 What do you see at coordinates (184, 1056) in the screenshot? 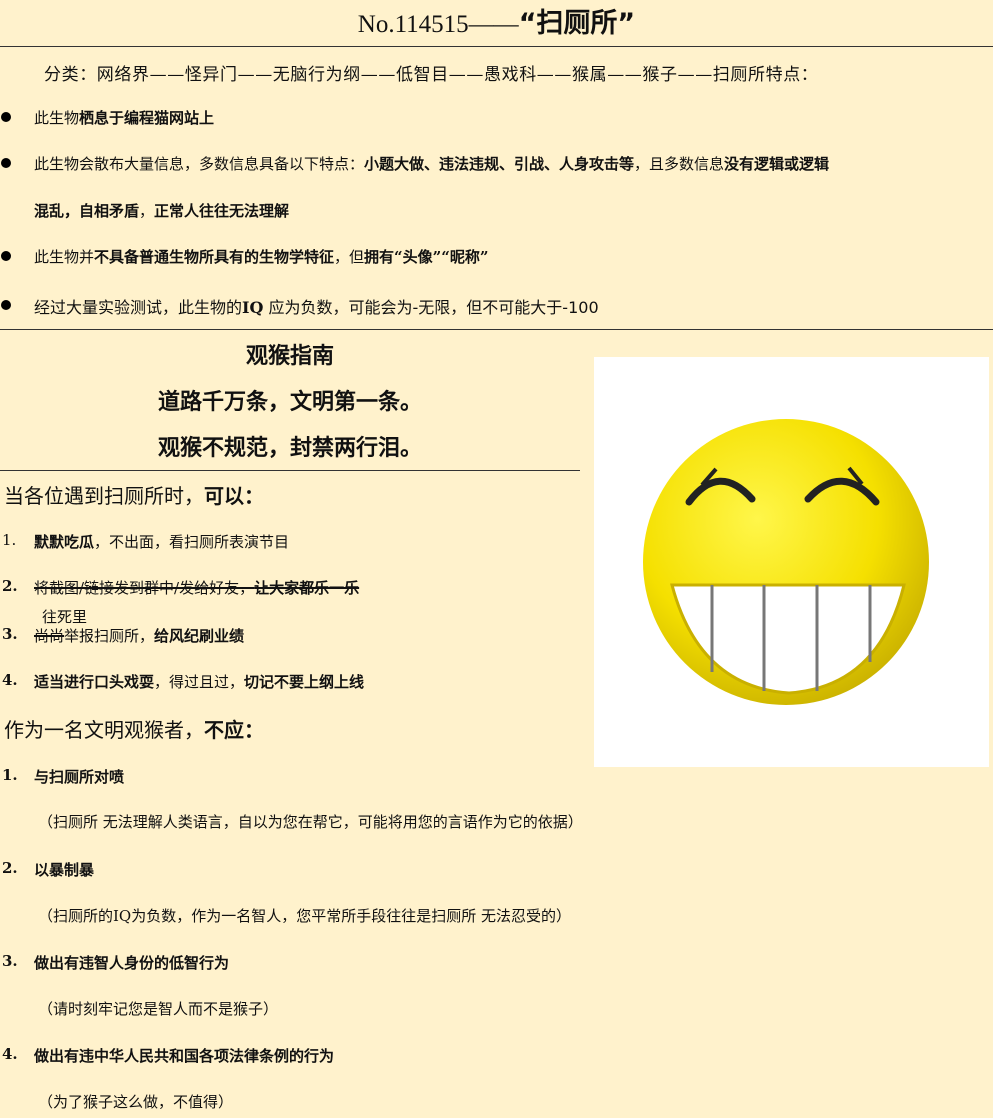
I see `should-not-item-4: 做出有违中华人民共和国各项法律条例的行为` at bounding box center [184, 1056].